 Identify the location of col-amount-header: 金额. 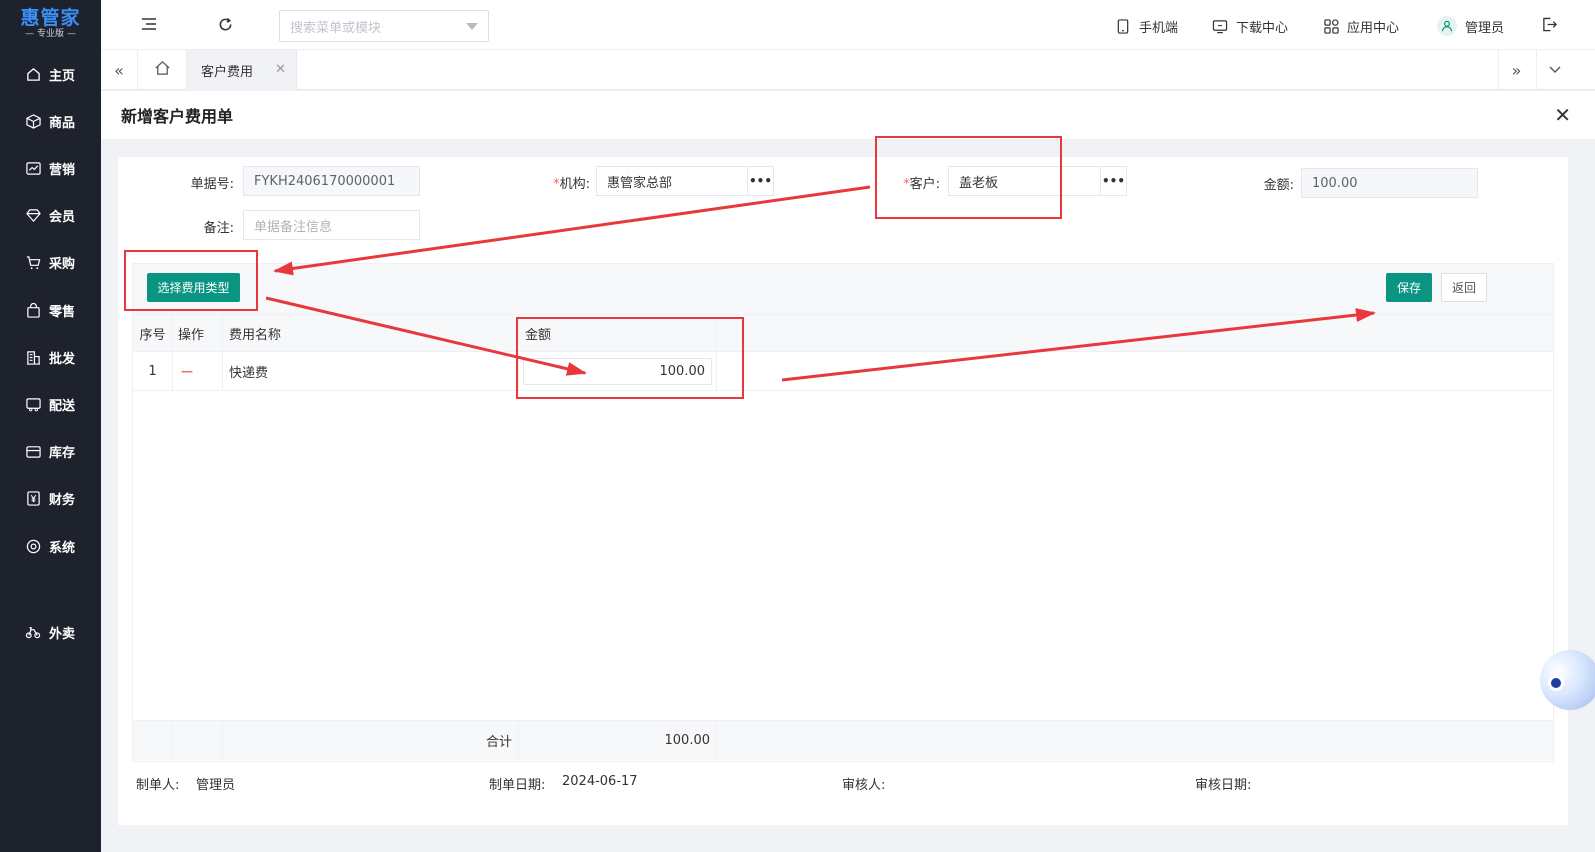
(618, 333).